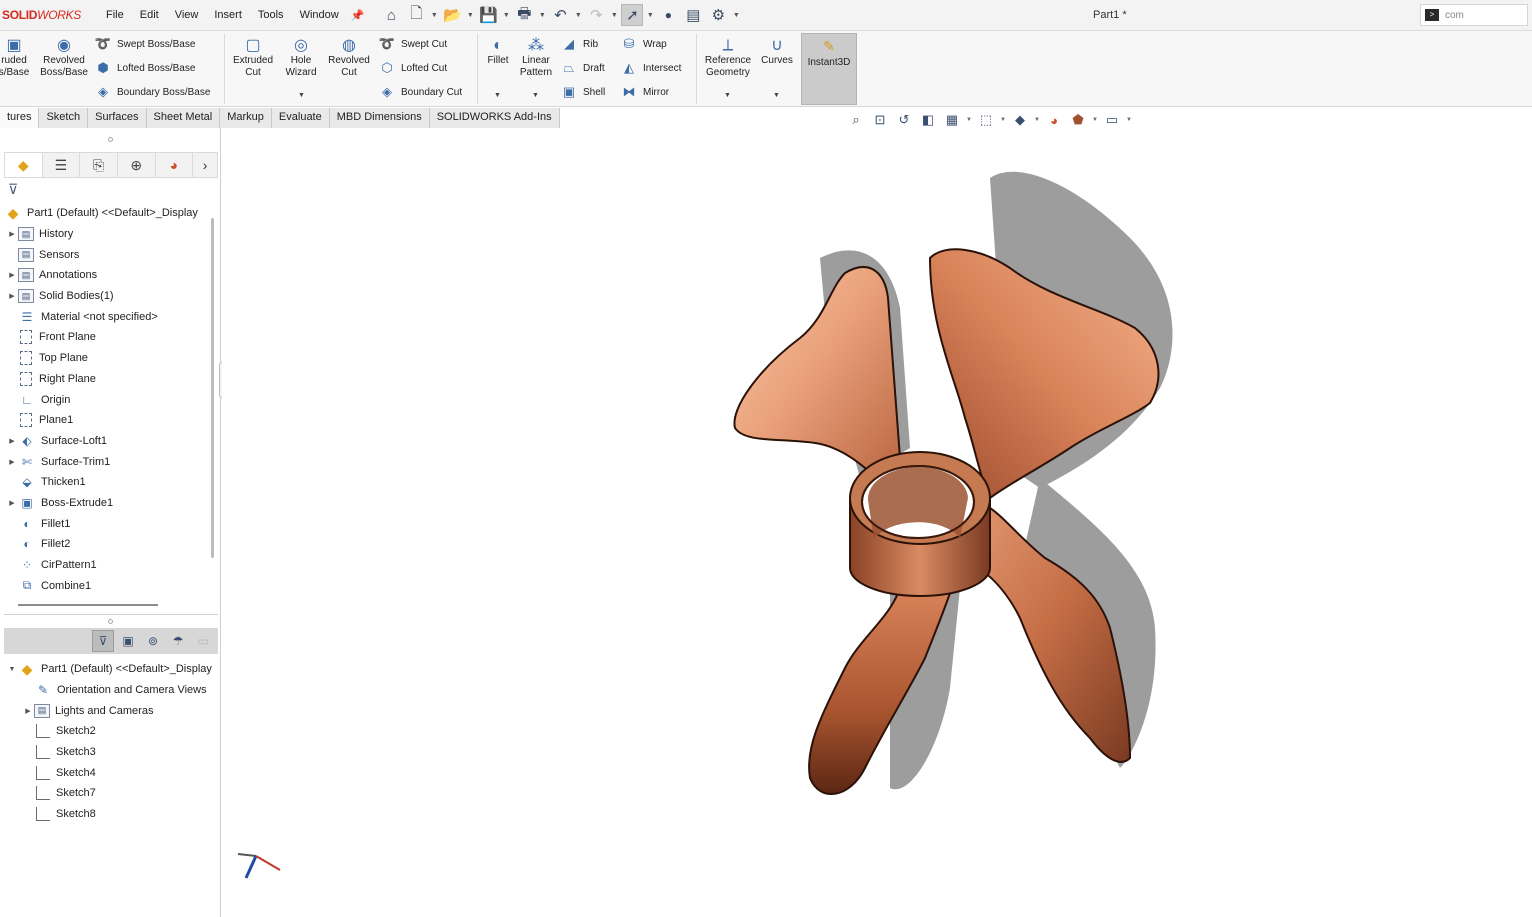 Image resolution: width=1532 pixels, height=917 pixels. What do you see at coordinates (110, 814) in the screenshot?
I see `display-manager-item: Sketch8` at bounding box center [110, 814].